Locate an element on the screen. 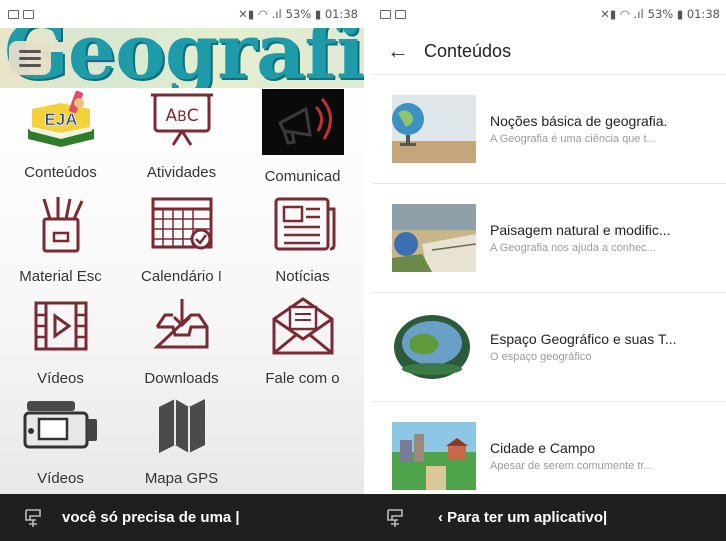  tile-mapa-gps: Mapa GPS is located at coordinates (181, 440).